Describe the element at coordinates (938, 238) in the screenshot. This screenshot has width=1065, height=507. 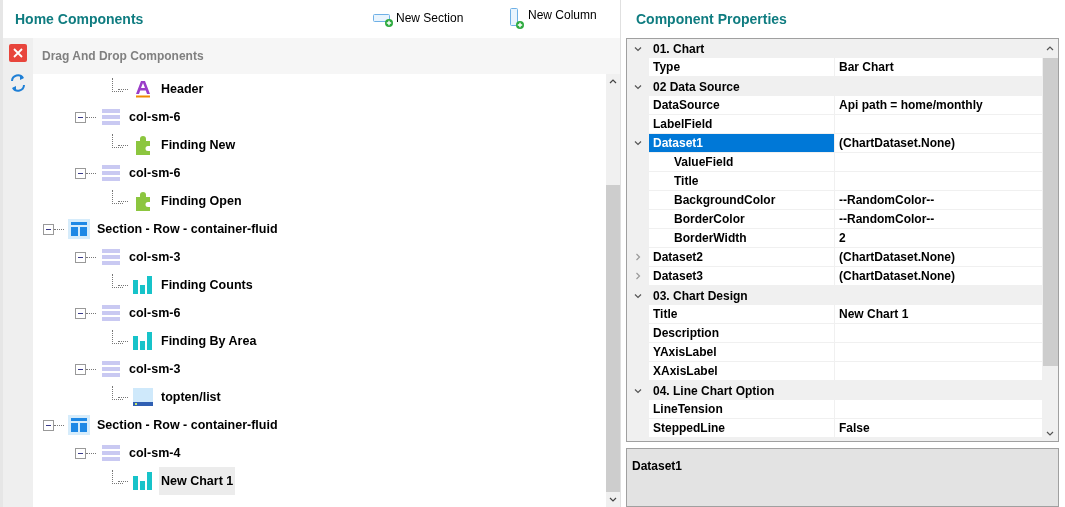
I see `property-value: 2` at that location.